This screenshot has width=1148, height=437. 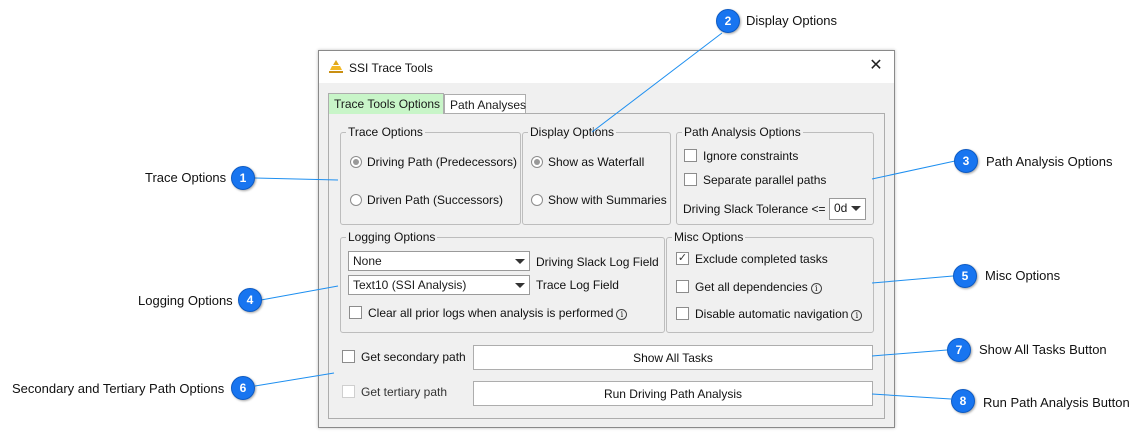 I want to click on callout-label-5: Misc Options, so click(x=1023, y=275).